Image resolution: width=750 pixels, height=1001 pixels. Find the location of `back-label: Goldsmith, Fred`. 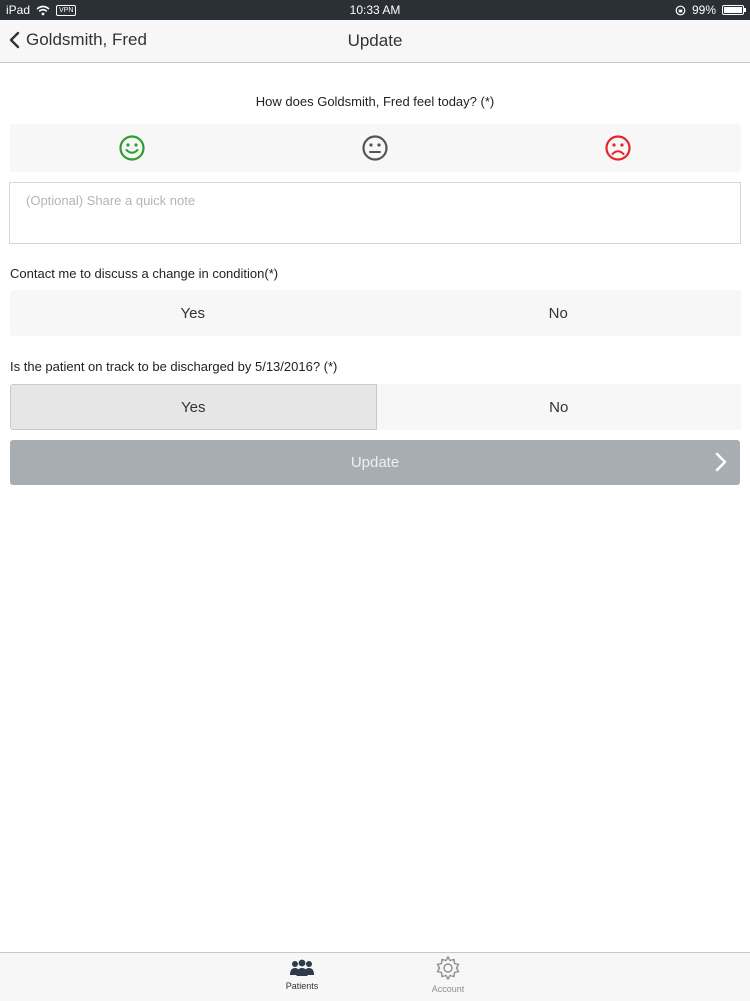

back-label: Goldsmith, Fred is located at coordinates (86, 39).